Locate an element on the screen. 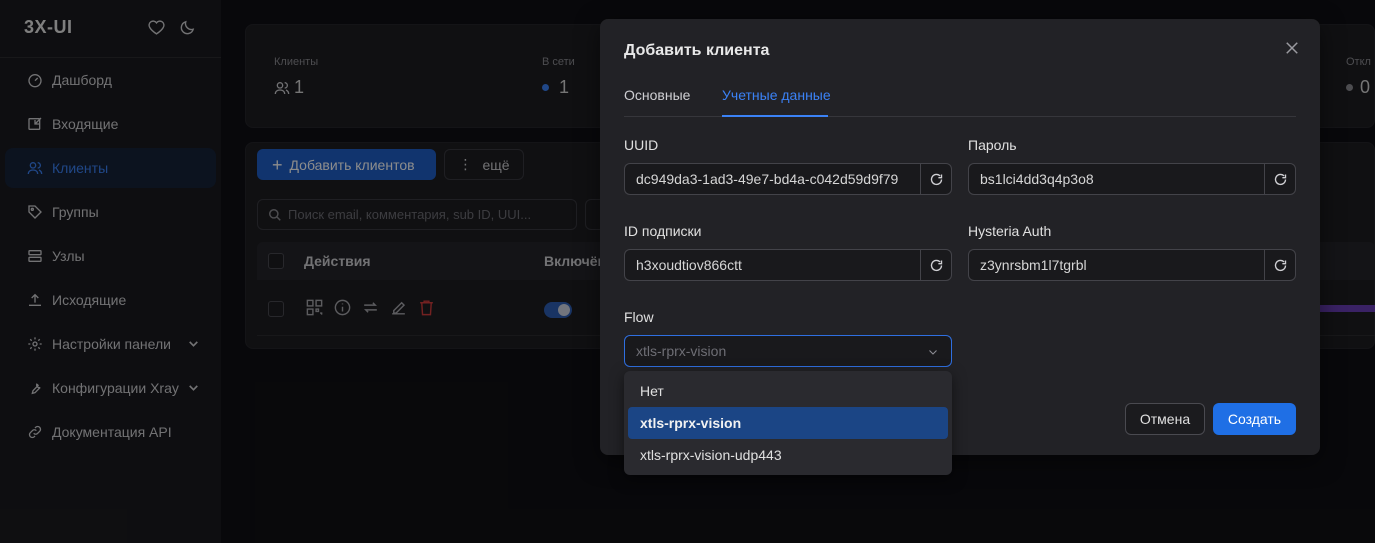 The image size is (1375, 543). flow-option-xtls-rprx-vision-udp443: xtls-rprx-vision-udp443 is located at coordinates (788, 455).